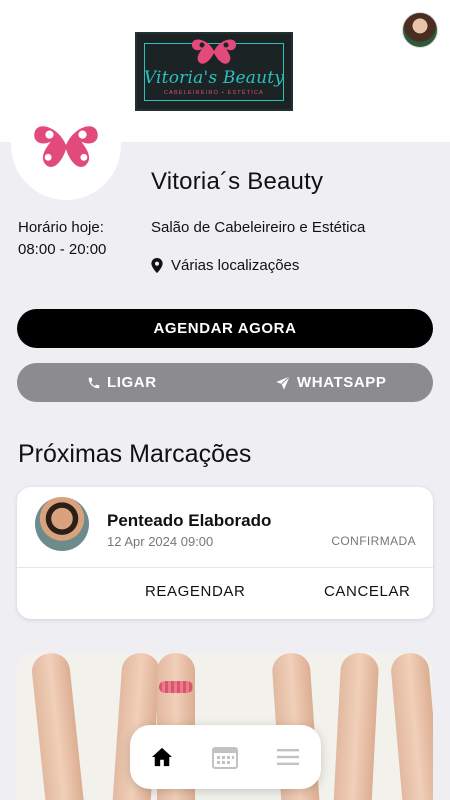 The height and width of the screenshot is (800, 450). I want to click on send-icon, so click(283, 382).